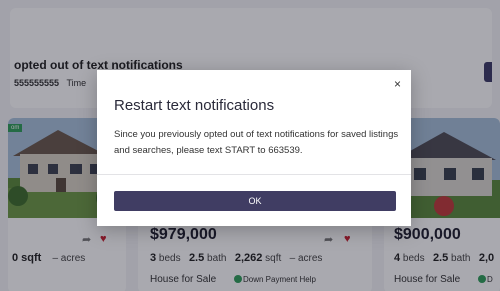 Image resolution: width=500 pixels, height=291 pixels. I want to click on dialog-divider, so click(254, 174).